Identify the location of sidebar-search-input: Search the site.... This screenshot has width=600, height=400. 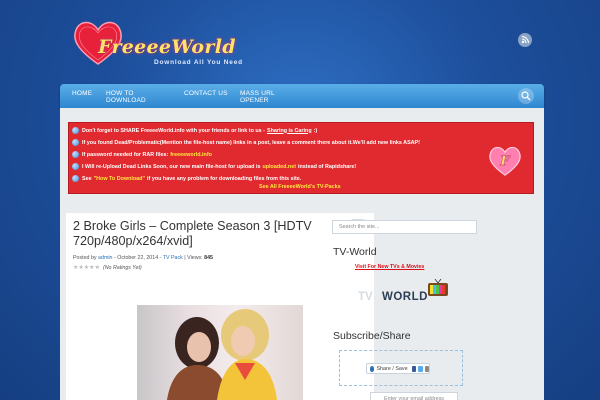
(404, 227).